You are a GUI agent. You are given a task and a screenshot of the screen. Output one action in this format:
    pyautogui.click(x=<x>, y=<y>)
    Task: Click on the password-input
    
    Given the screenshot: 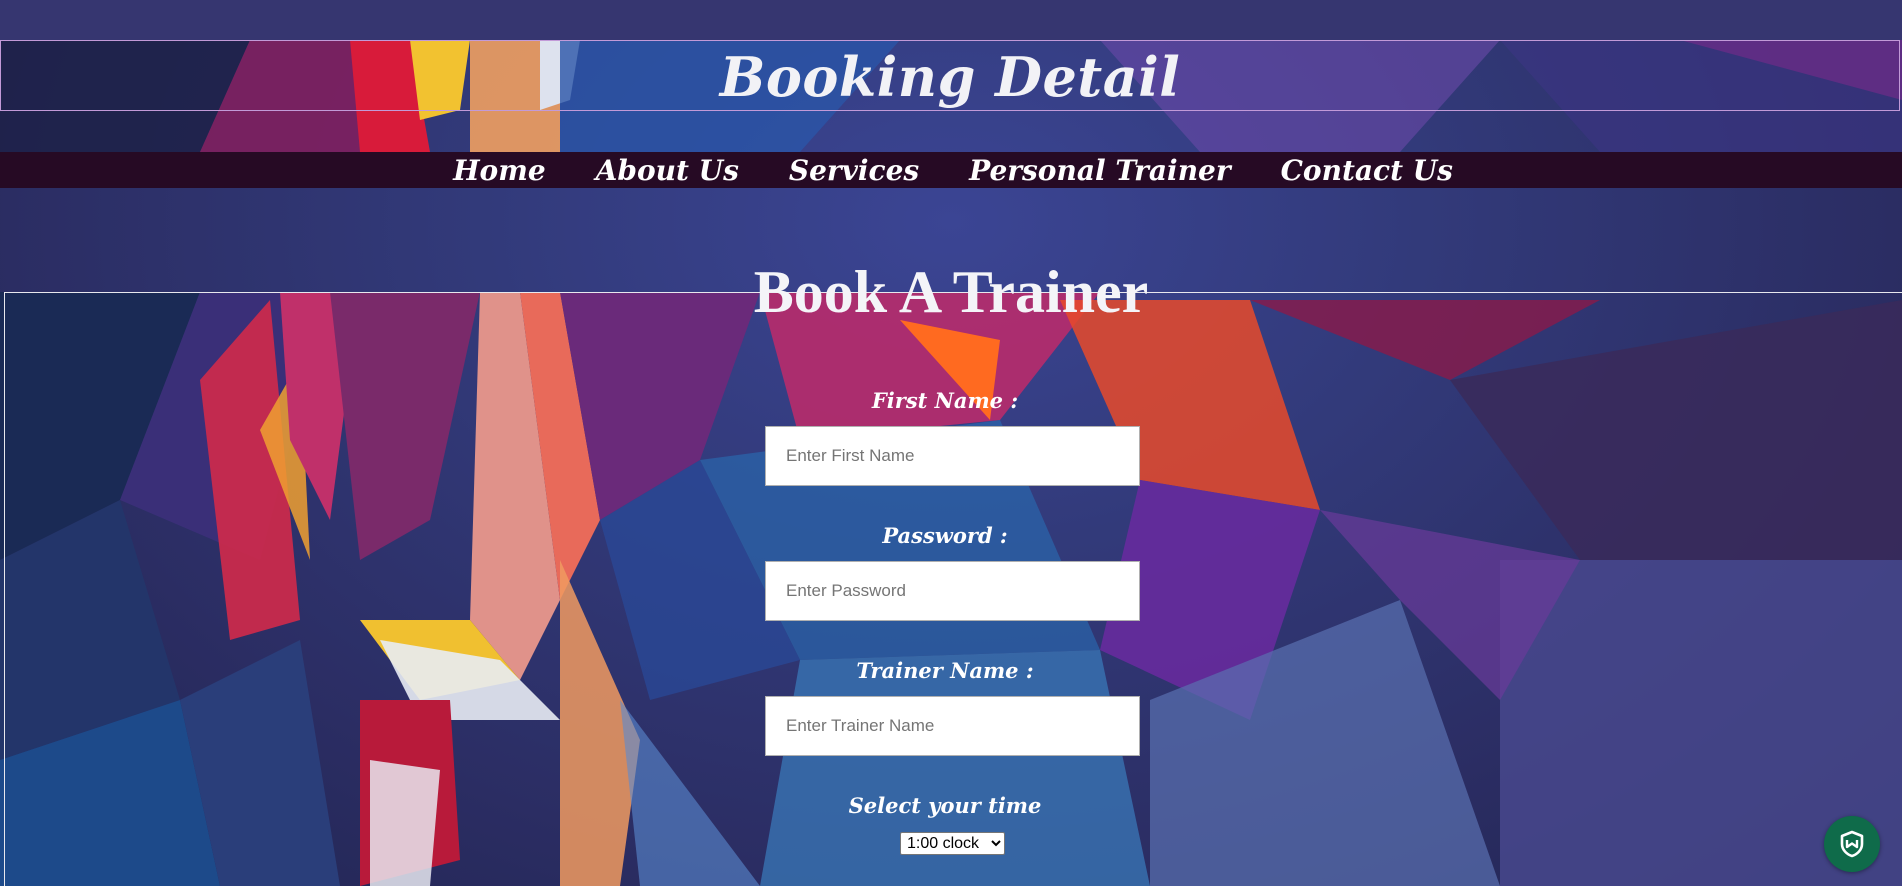 What is the action you would take?
    pyautogui.click(x=952, y=591)
    